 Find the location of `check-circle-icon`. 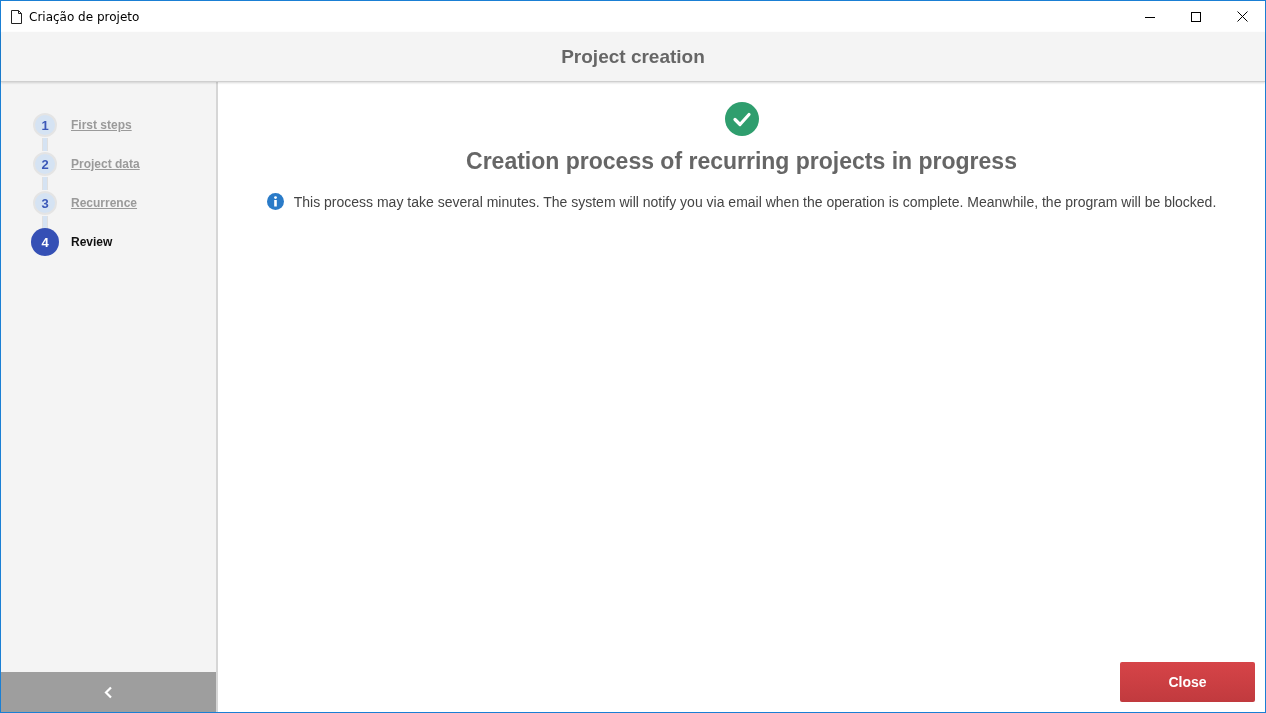

check-circle-icon is located at coordinates (741, 119).